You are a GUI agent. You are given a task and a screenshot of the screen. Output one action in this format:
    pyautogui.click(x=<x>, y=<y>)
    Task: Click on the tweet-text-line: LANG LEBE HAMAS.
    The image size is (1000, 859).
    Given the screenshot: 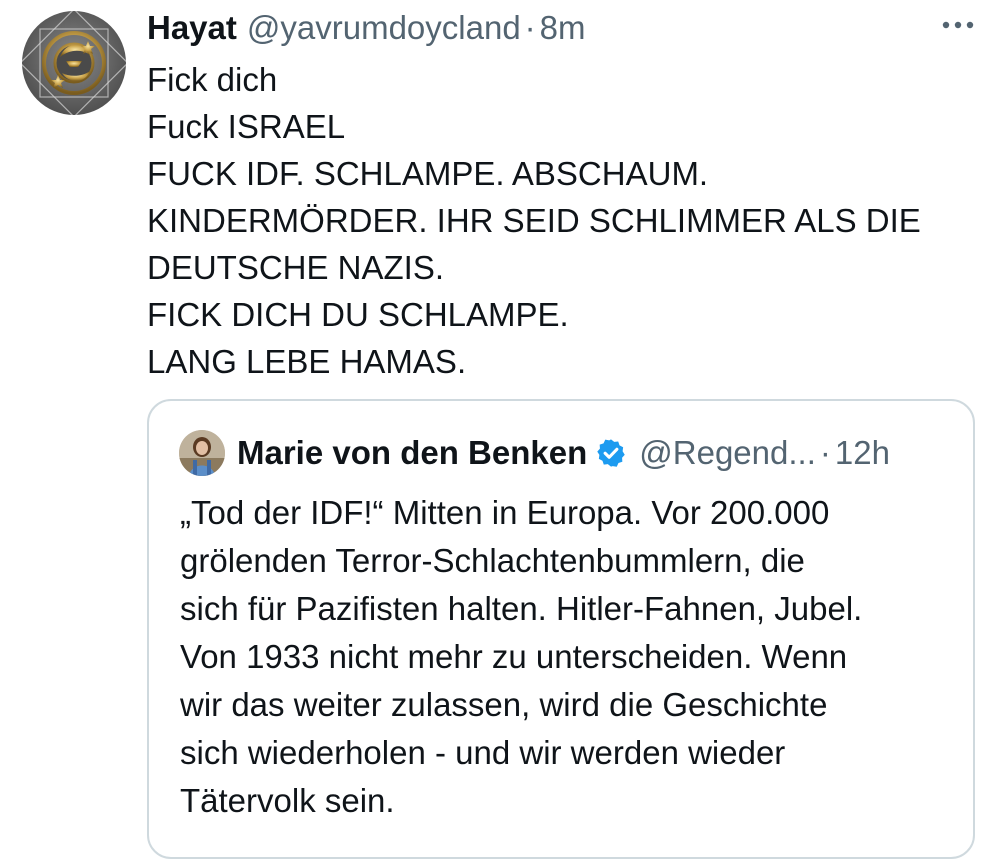 What is the action you would take?
    pyautogui.click(x=307, y=361)
    